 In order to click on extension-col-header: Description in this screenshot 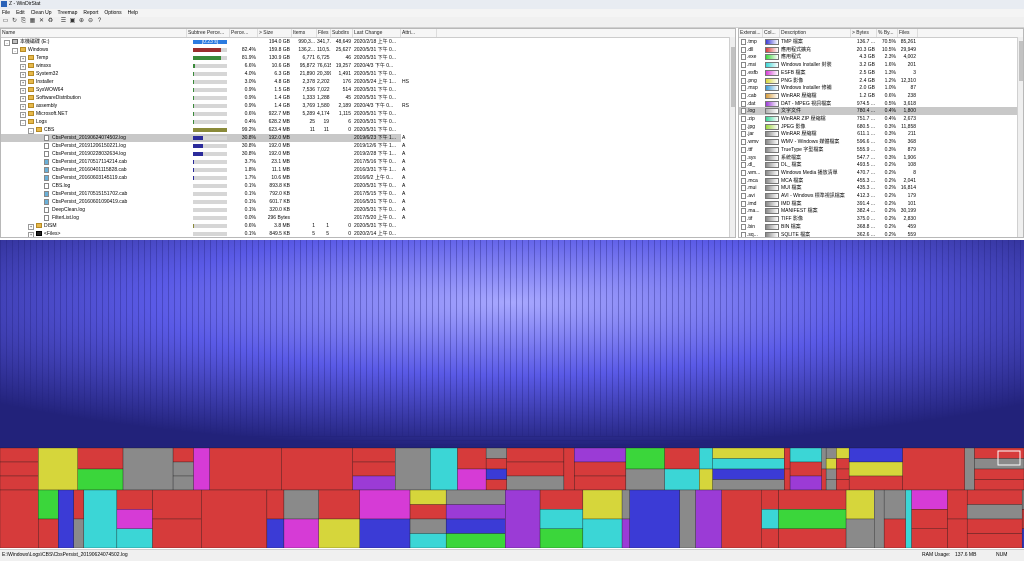, I will do `click(815, 33)`.